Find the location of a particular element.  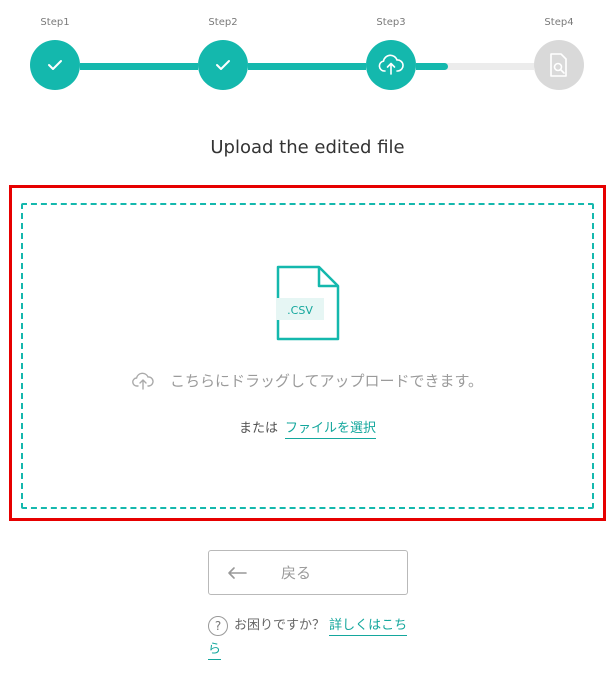

progress-stepper: Step1 Step2 Step3 Step4 is located at coordinates (307, 50).